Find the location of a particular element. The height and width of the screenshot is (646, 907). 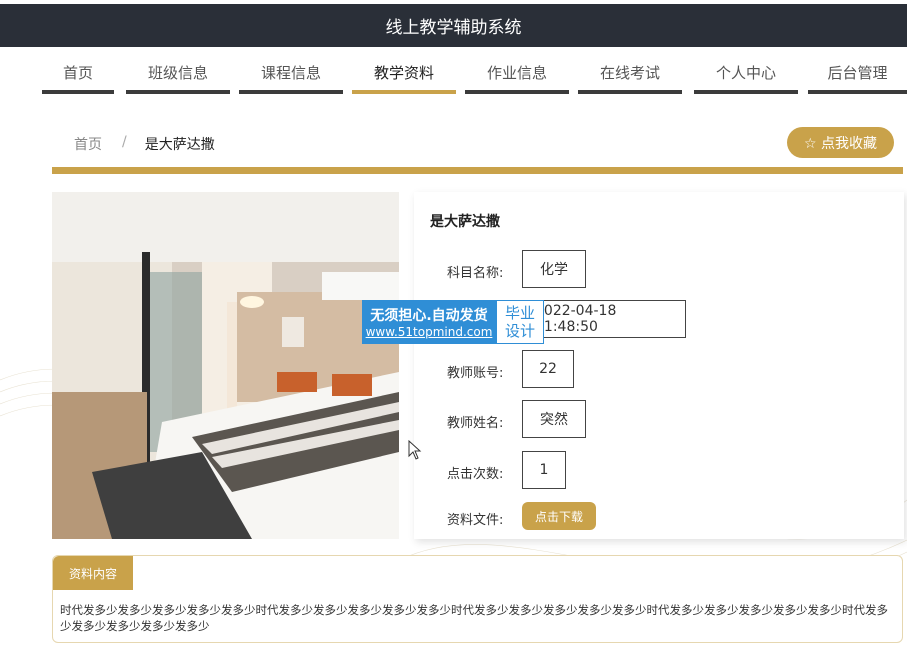

nav-label: 后台管理 is located at coordinates (857, 73).